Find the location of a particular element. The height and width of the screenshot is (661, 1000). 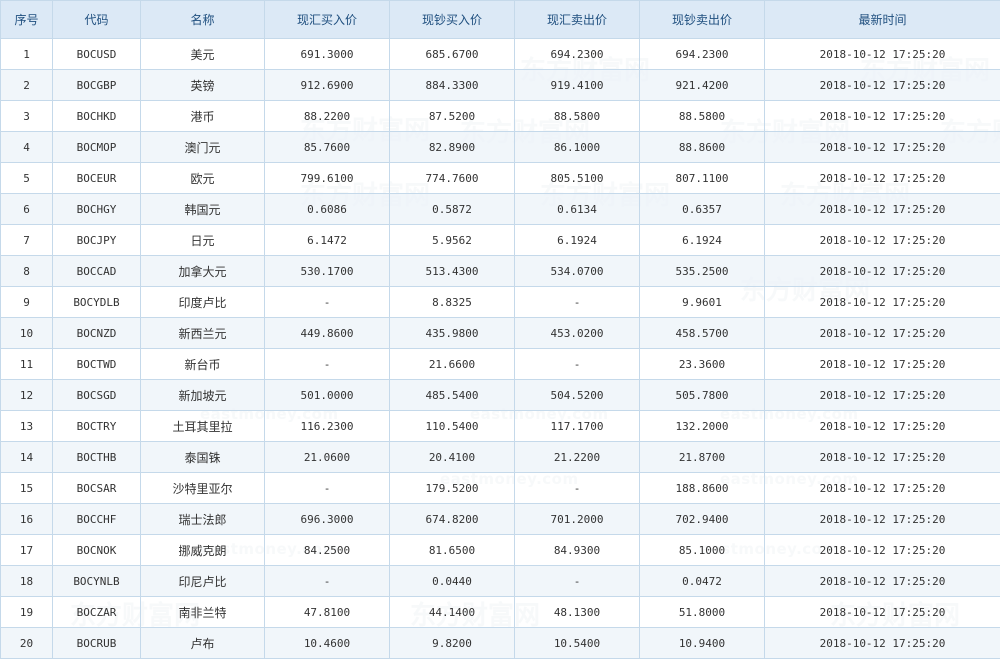

cell-code: BOCCHF is located at coordinates (96, 519).